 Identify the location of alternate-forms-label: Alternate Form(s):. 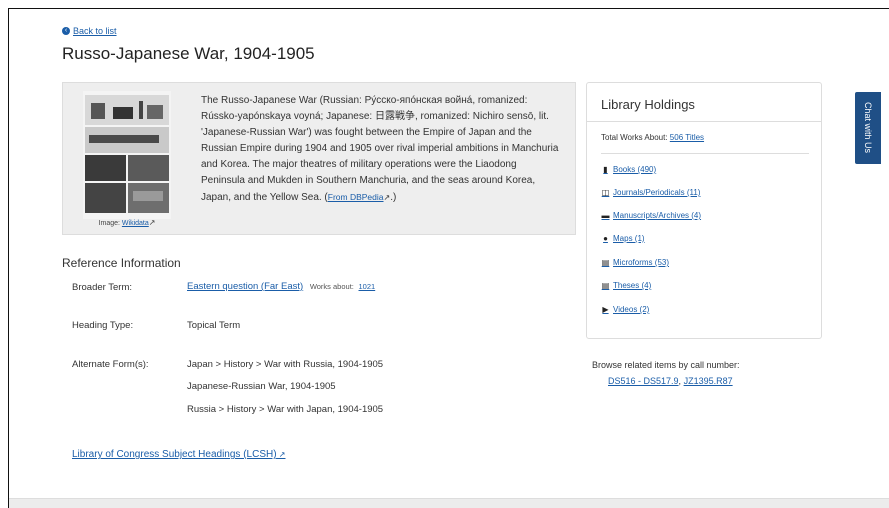
(110, 364).